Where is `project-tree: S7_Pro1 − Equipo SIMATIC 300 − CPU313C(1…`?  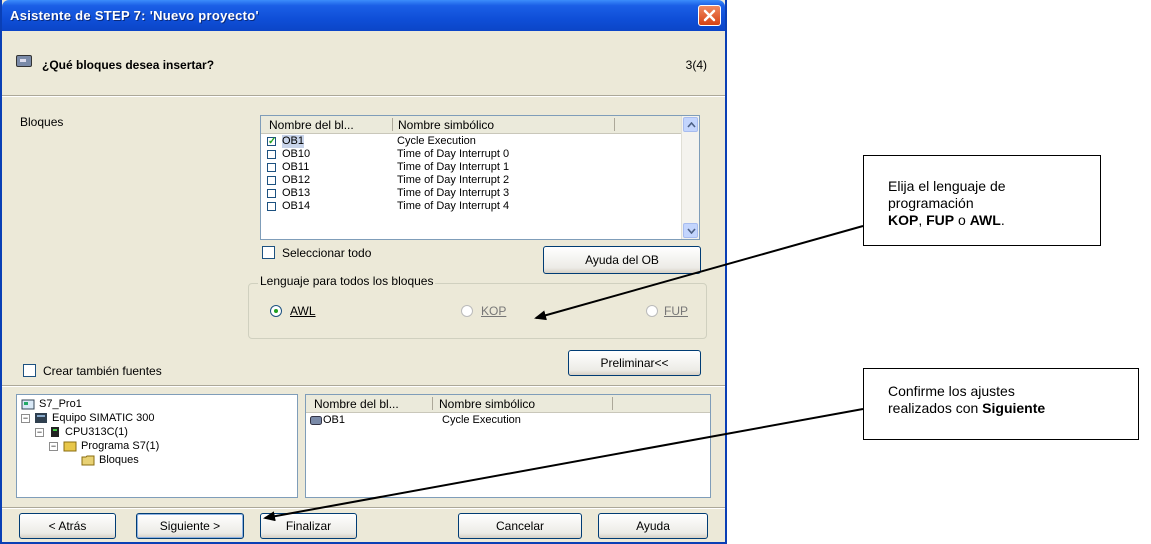 project-tree: S7_Pro1 − Equipo SIMATIC 300 − CPU313C(1… is located at coordinates (157, 446).